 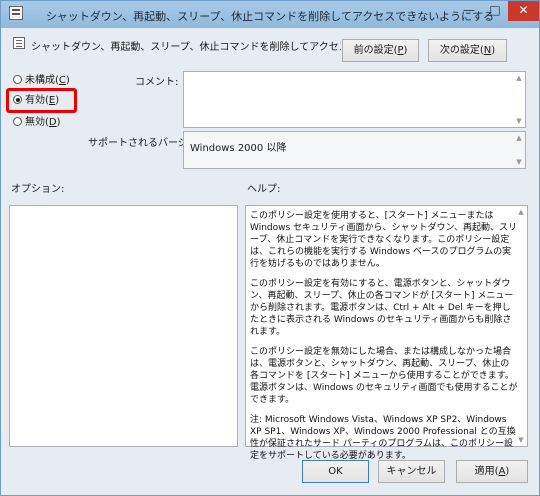 I want to click on cancel-button: キャンセル, so click(x=411, y=471).